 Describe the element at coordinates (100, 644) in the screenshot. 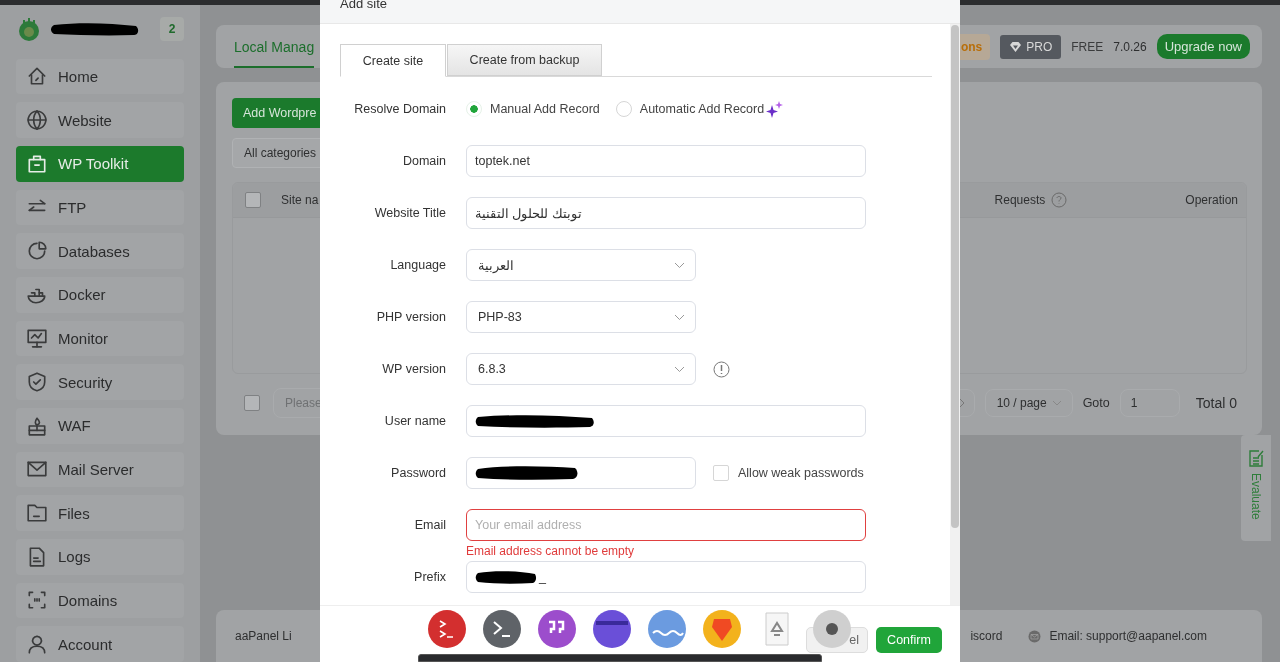

I see `sidebar-item: Account` at that location.